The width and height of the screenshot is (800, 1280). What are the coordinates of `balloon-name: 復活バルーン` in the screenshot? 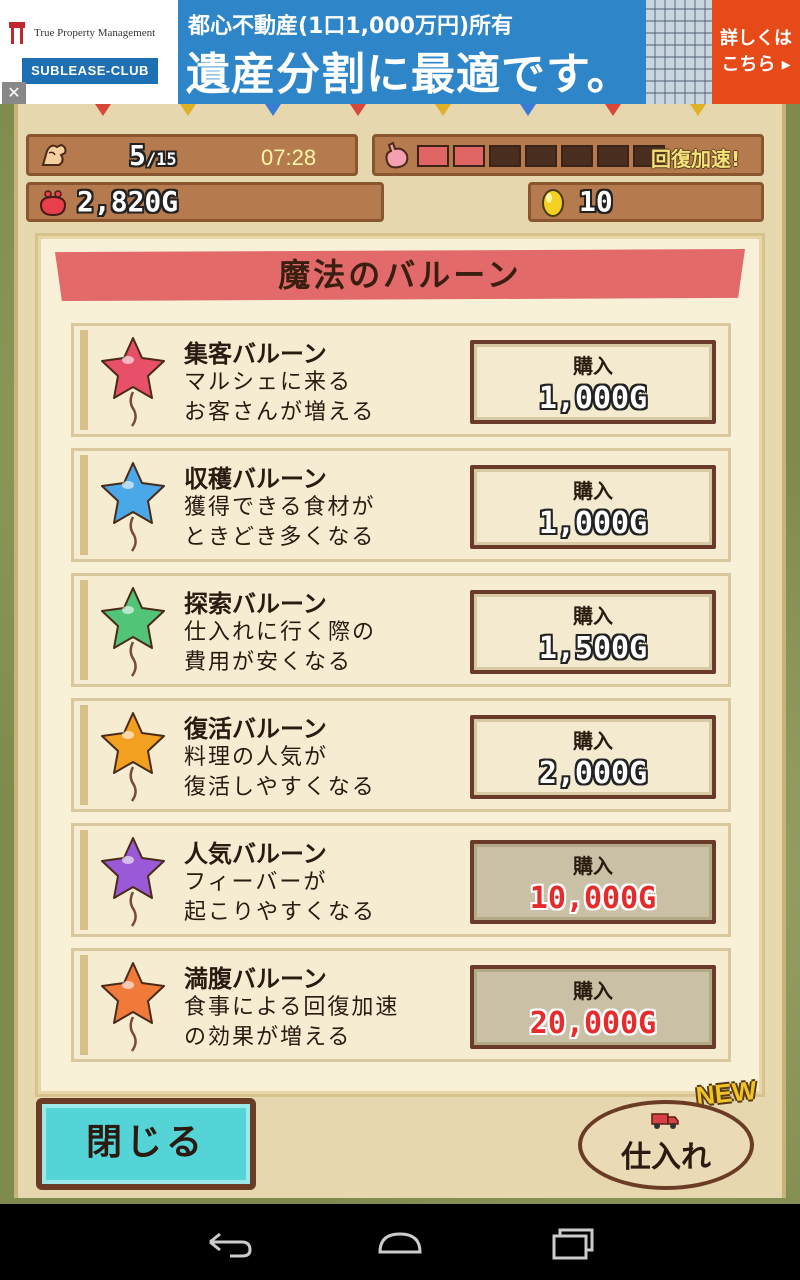 It's located at (255, 729).